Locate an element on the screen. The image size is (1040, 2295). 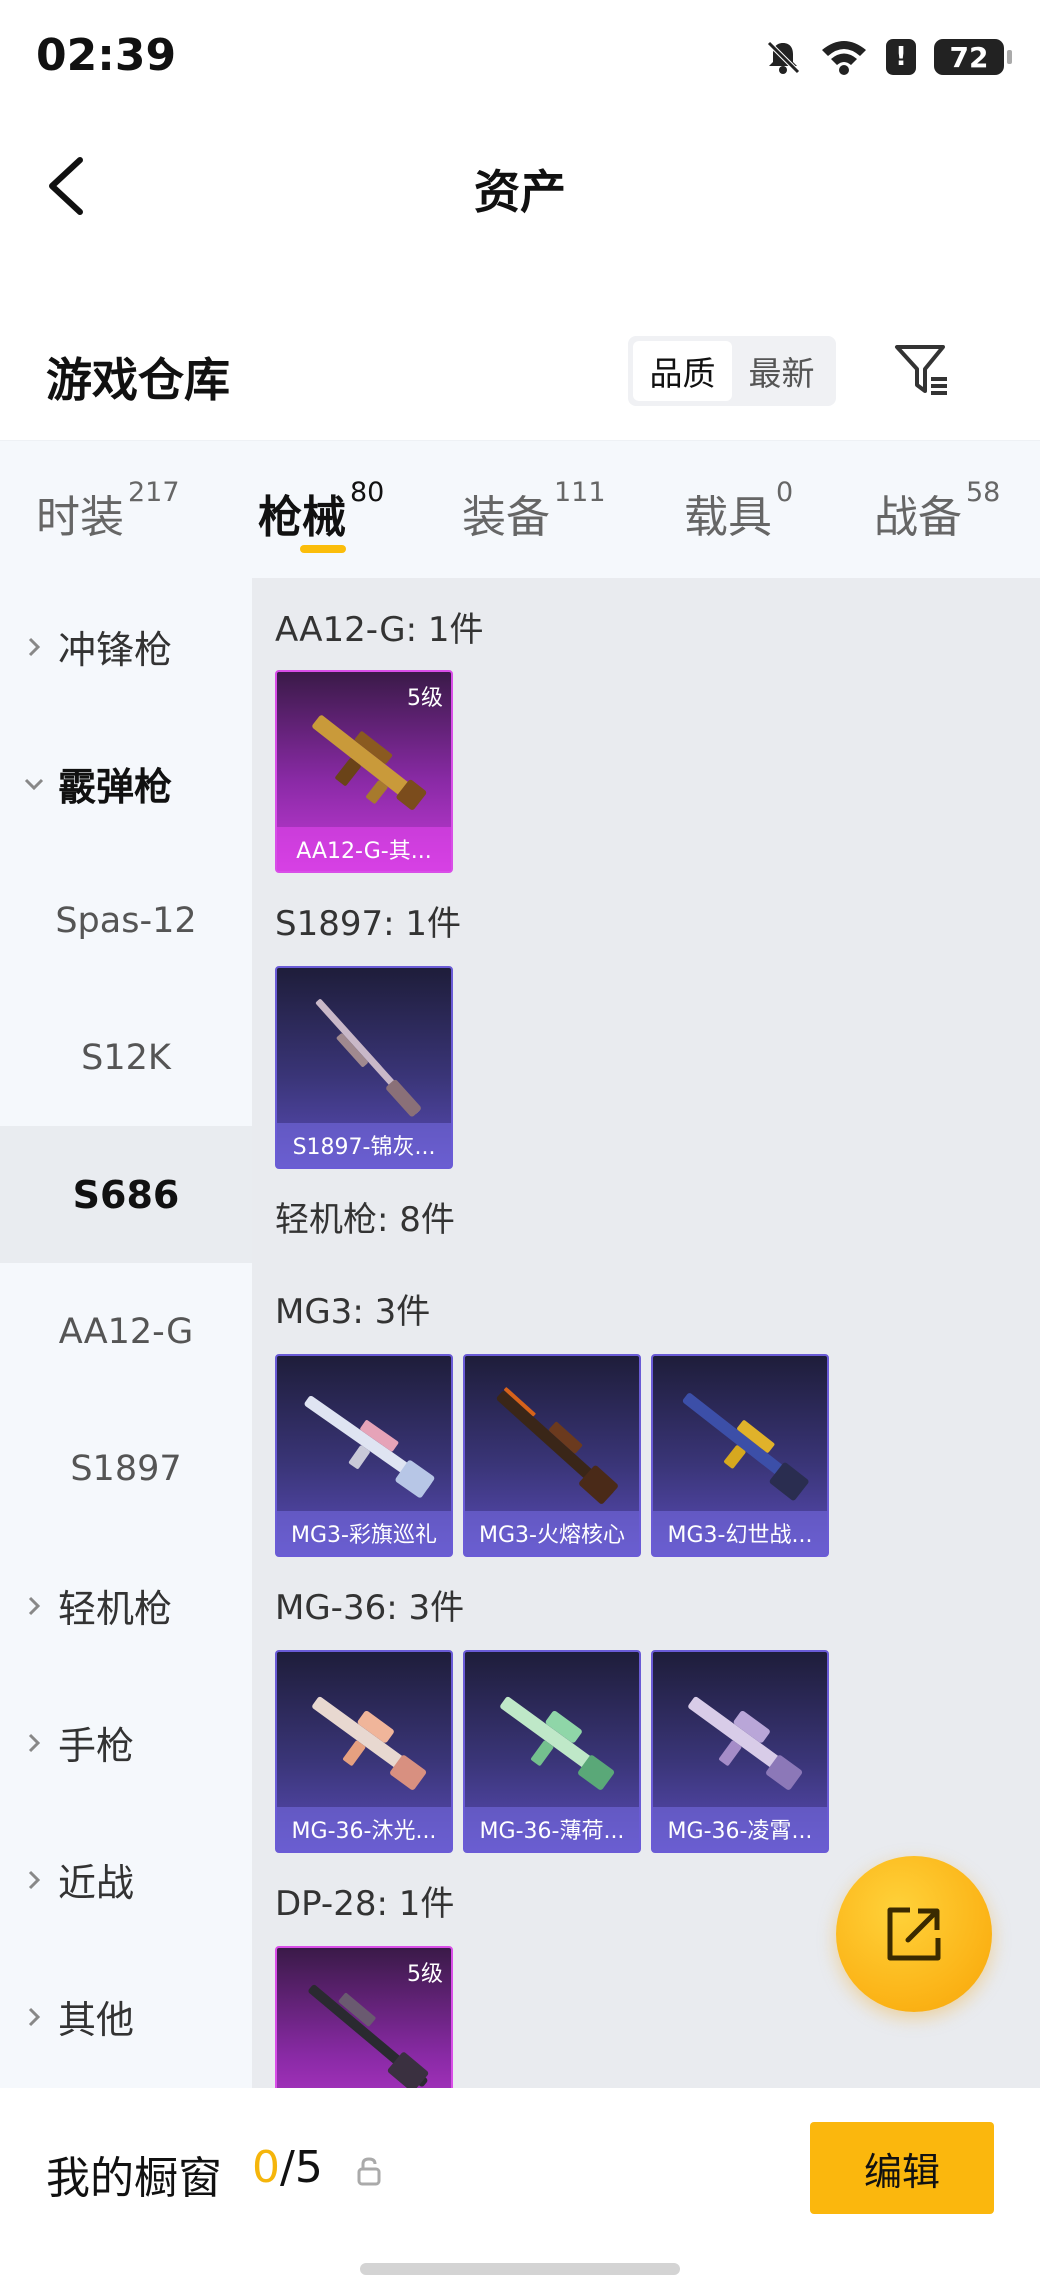
tab-vehicles: 载具 0 is located at coordinates (738, 511).